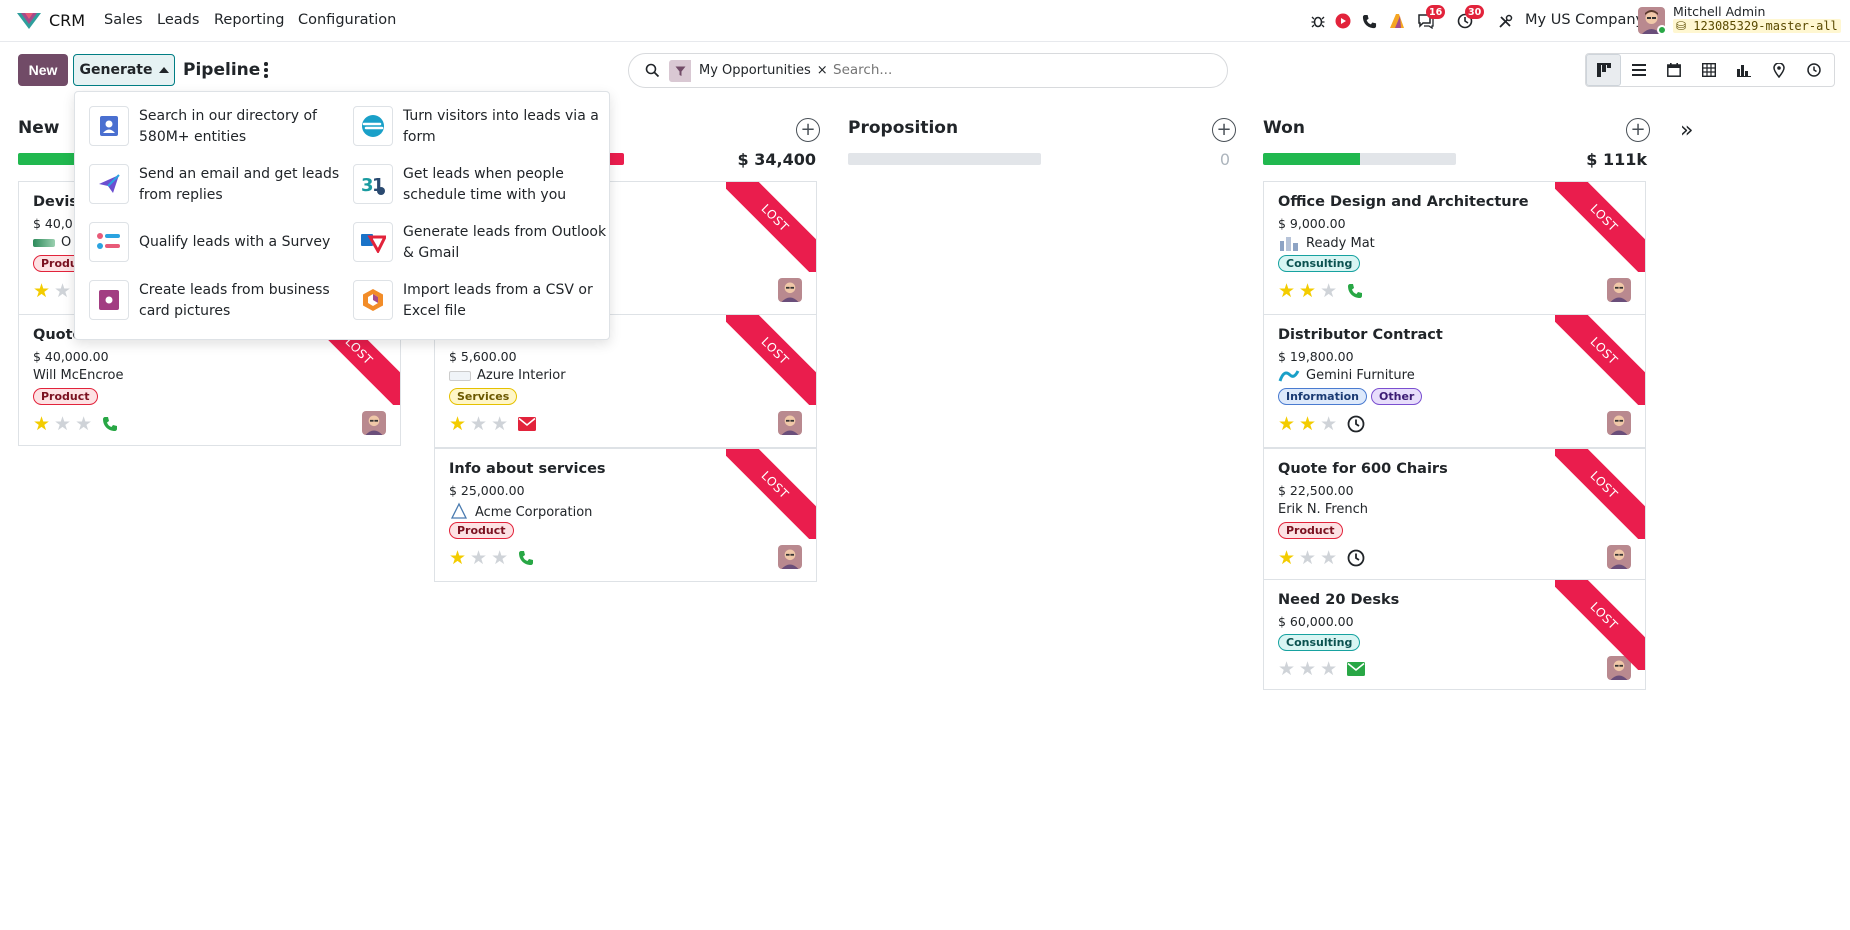  Describe the element at coordinates (1023, 70) in the screenshot. I see `search-input` at that location.